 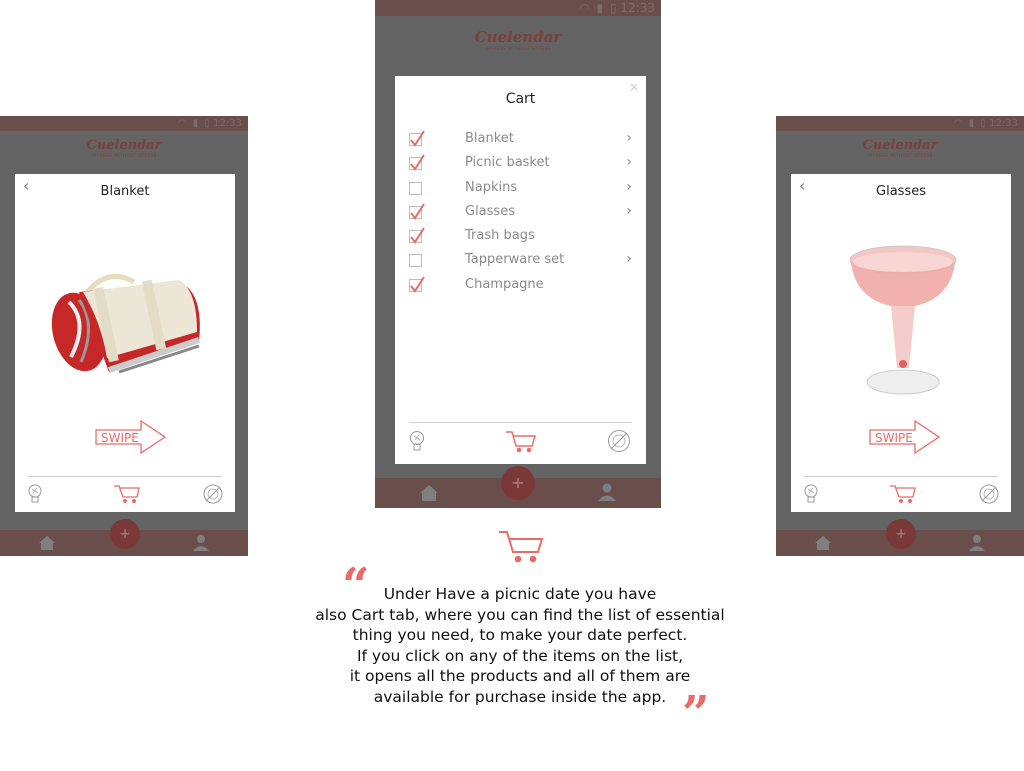 I want to click on swipe-label: SWIPE, so click(x=120, y=438).